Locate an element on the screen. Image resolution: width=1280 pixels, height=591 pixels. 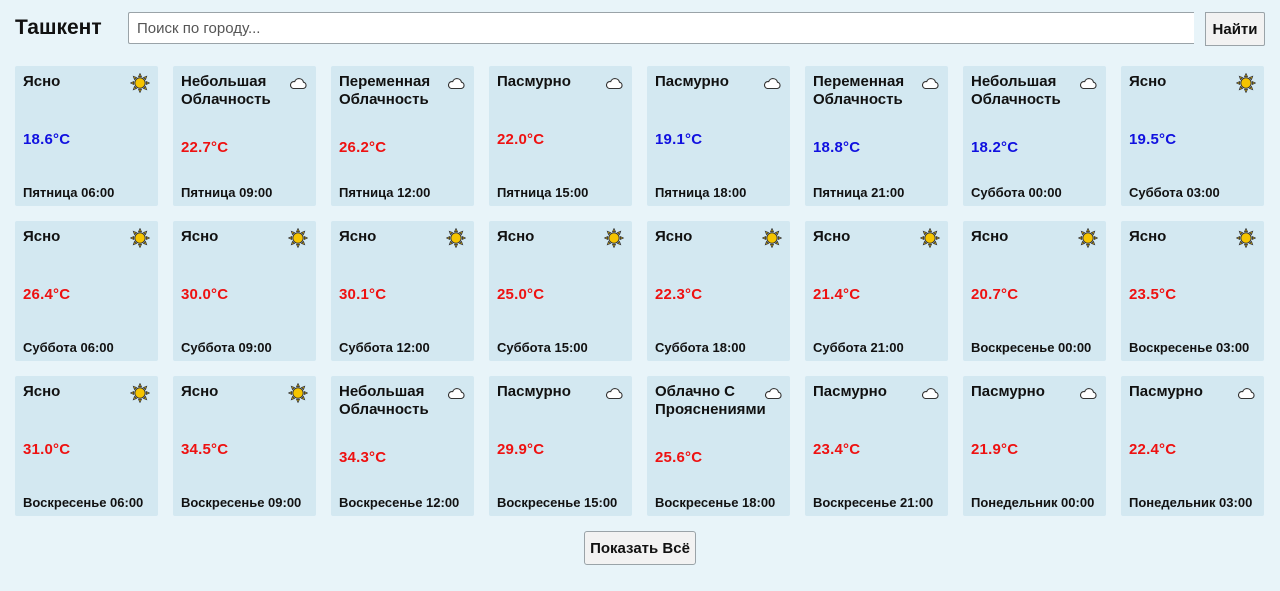
temperature-value: 22.0°C is located at coordinates (521, 139).